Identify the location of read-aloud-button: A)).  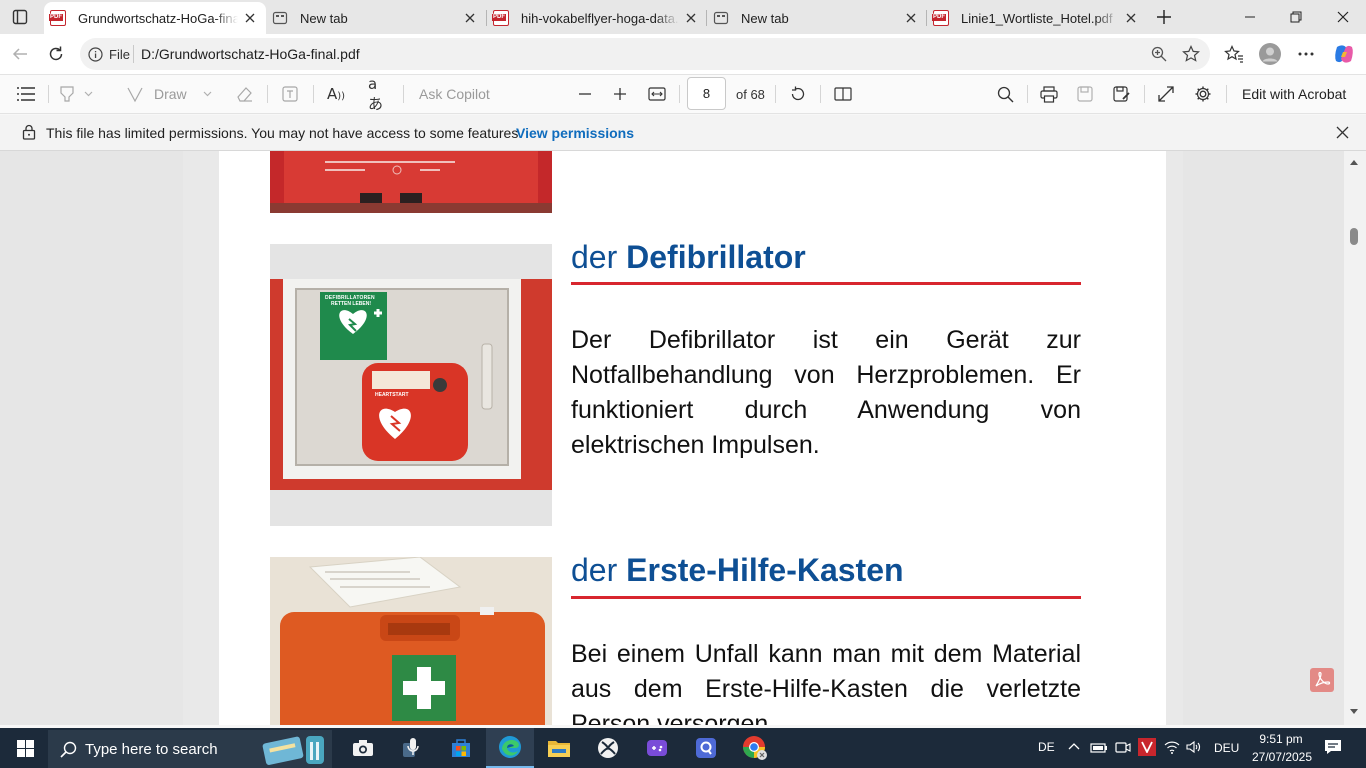
(336, 94).